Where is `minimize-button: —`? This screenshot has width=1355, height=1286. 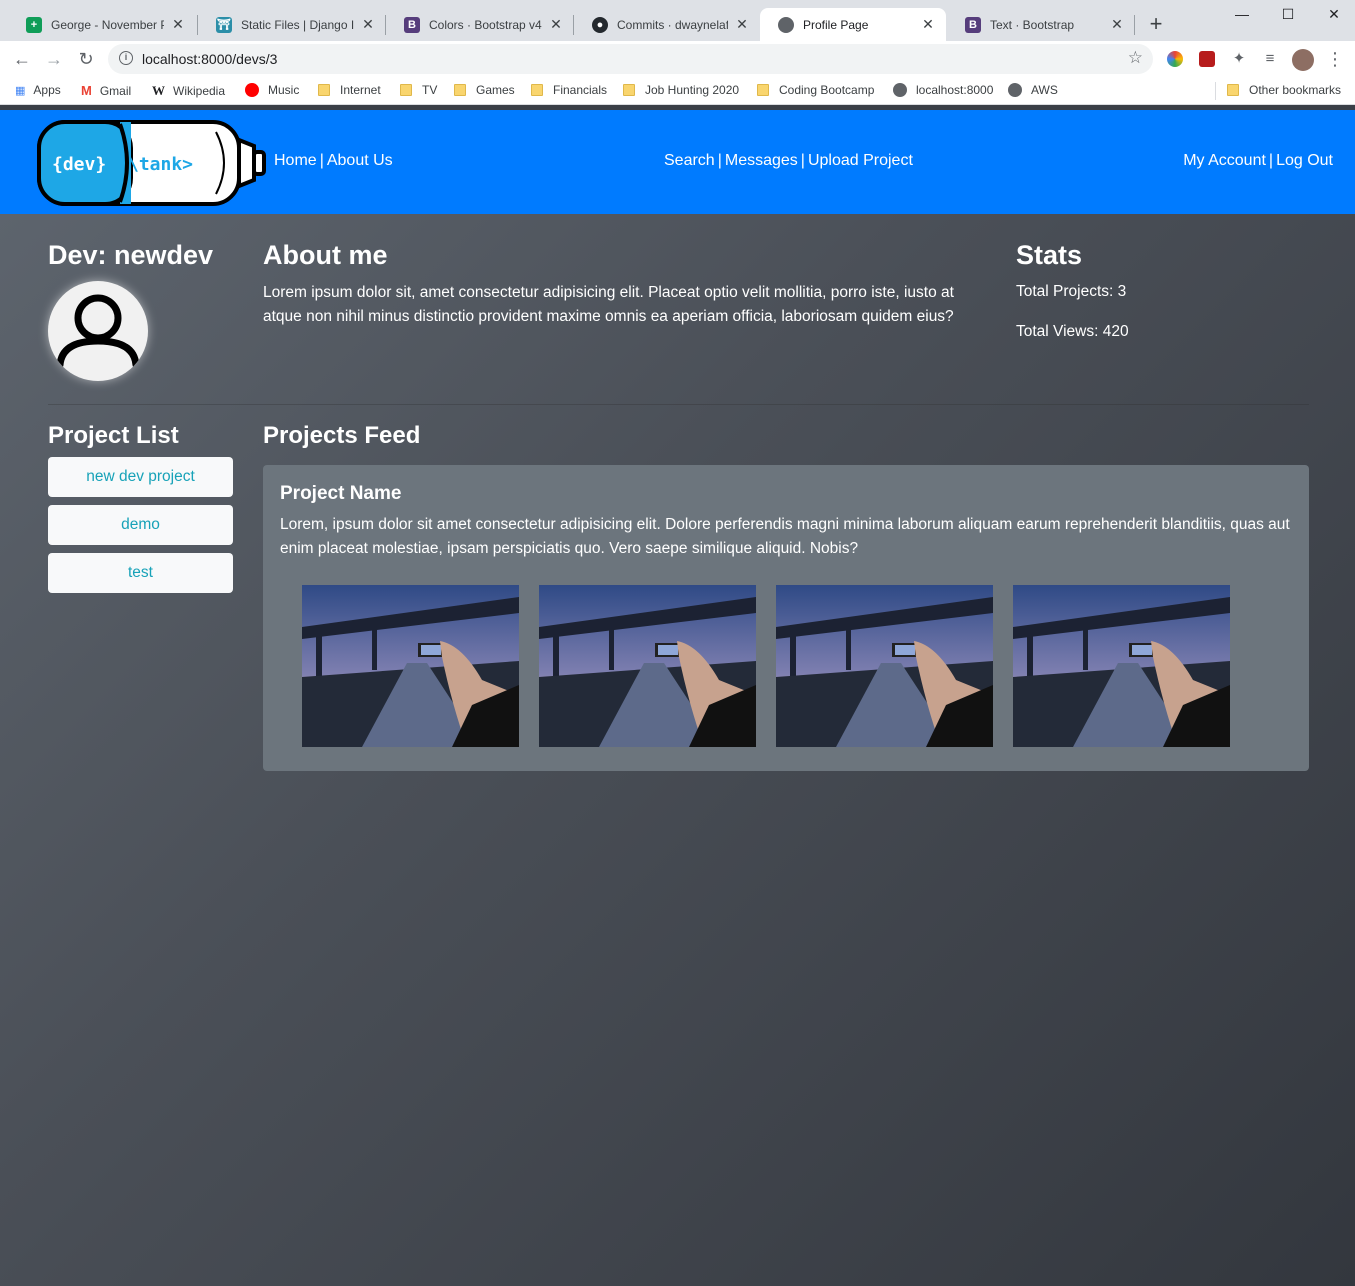
minimize-button: — is located at coordinates (1242, 14).